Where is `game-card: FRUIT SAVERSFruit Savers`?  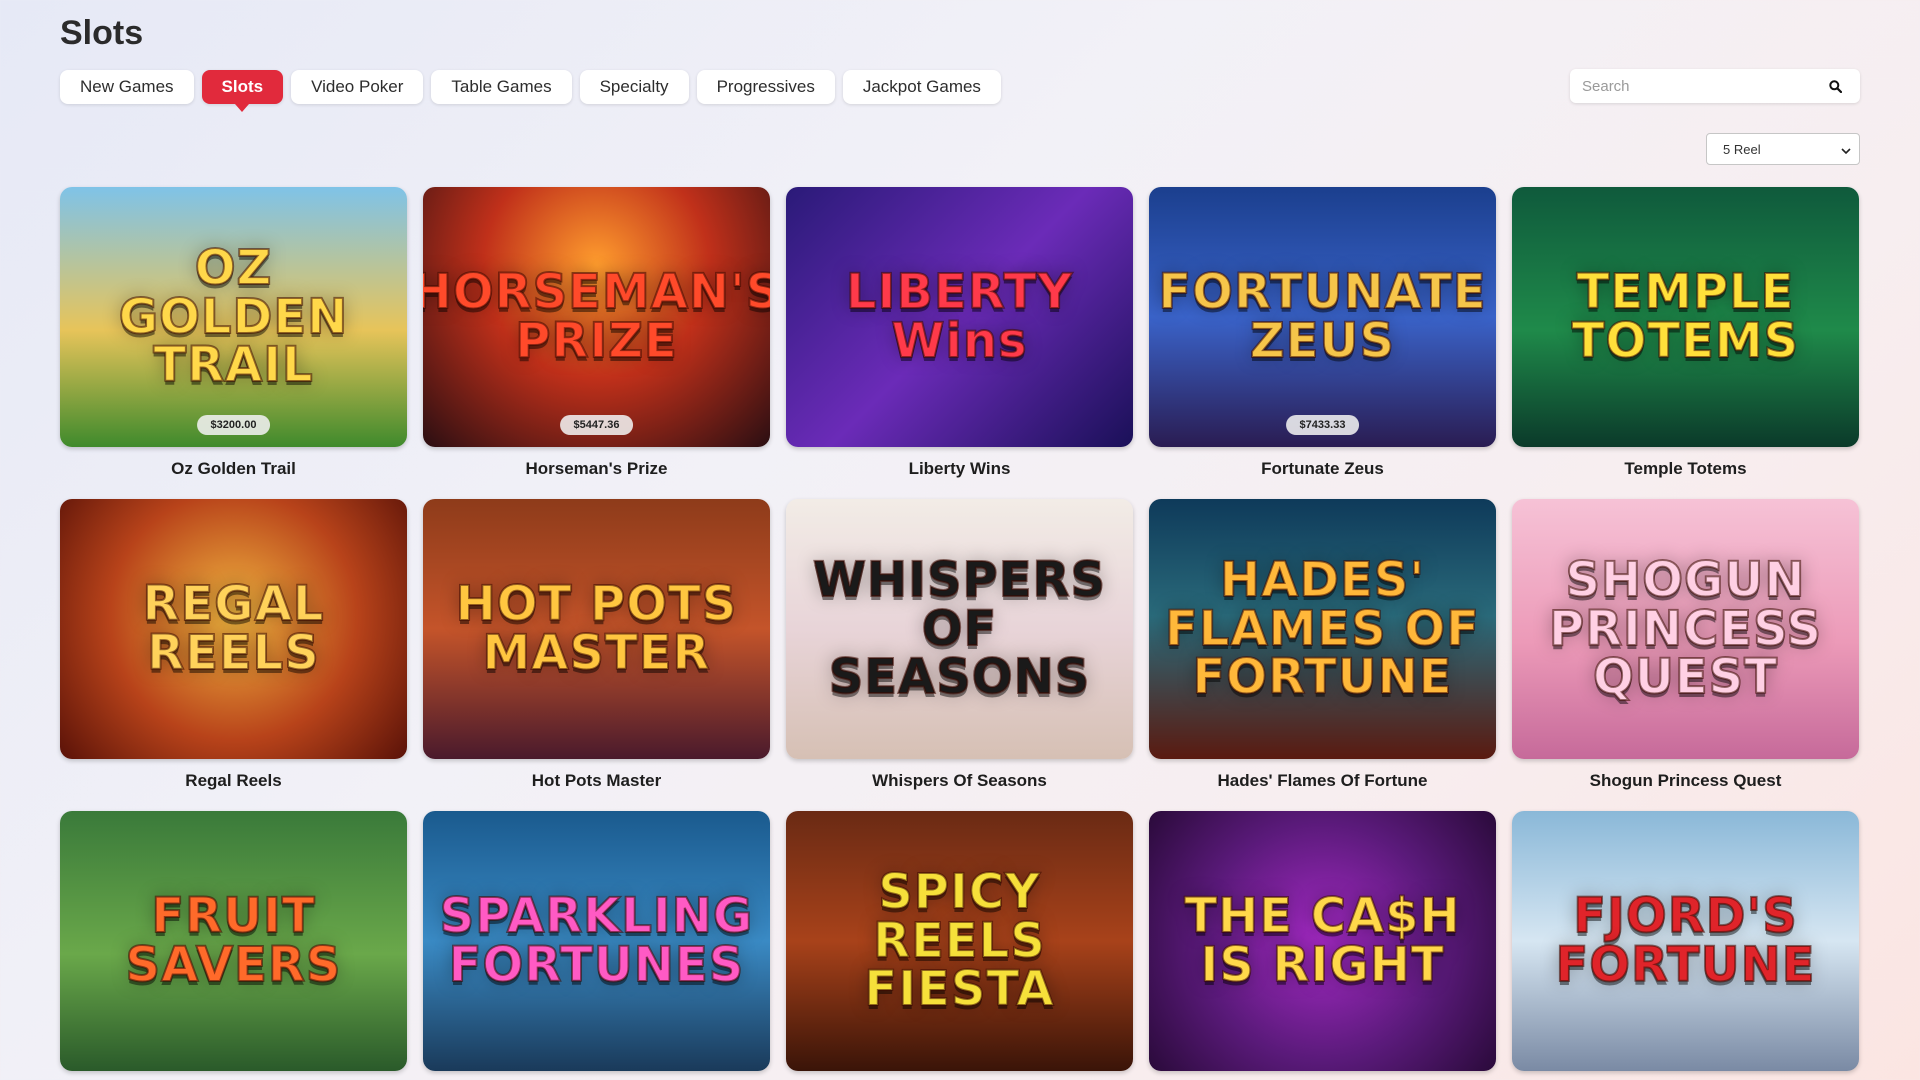 game-card: FRUIT SAVERSFruit Savers is located at coordinates (233, 945).